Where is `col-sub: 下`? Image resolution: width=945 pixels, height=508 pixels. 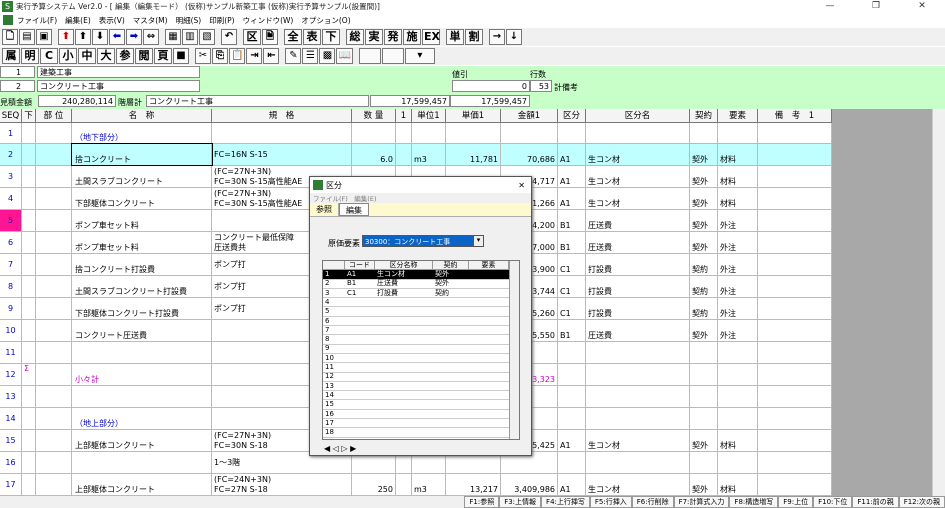
col-sub: 下 is located at coordinates (29, 116).